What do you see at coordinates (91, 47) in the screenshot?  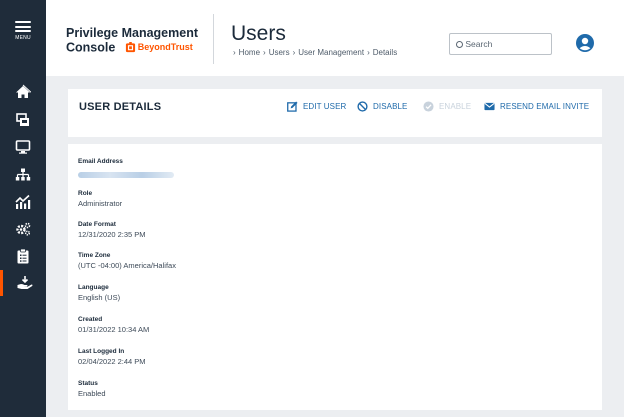 I see `brand-title-line2: Console` at bounding box center [91, 47].